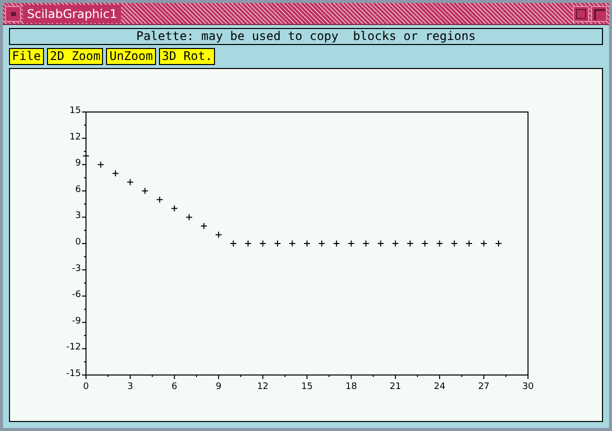 Image resolution: width=612 pixels, height=431 pixels. I want to click on x-tick-label: 18, so click(351, 387).